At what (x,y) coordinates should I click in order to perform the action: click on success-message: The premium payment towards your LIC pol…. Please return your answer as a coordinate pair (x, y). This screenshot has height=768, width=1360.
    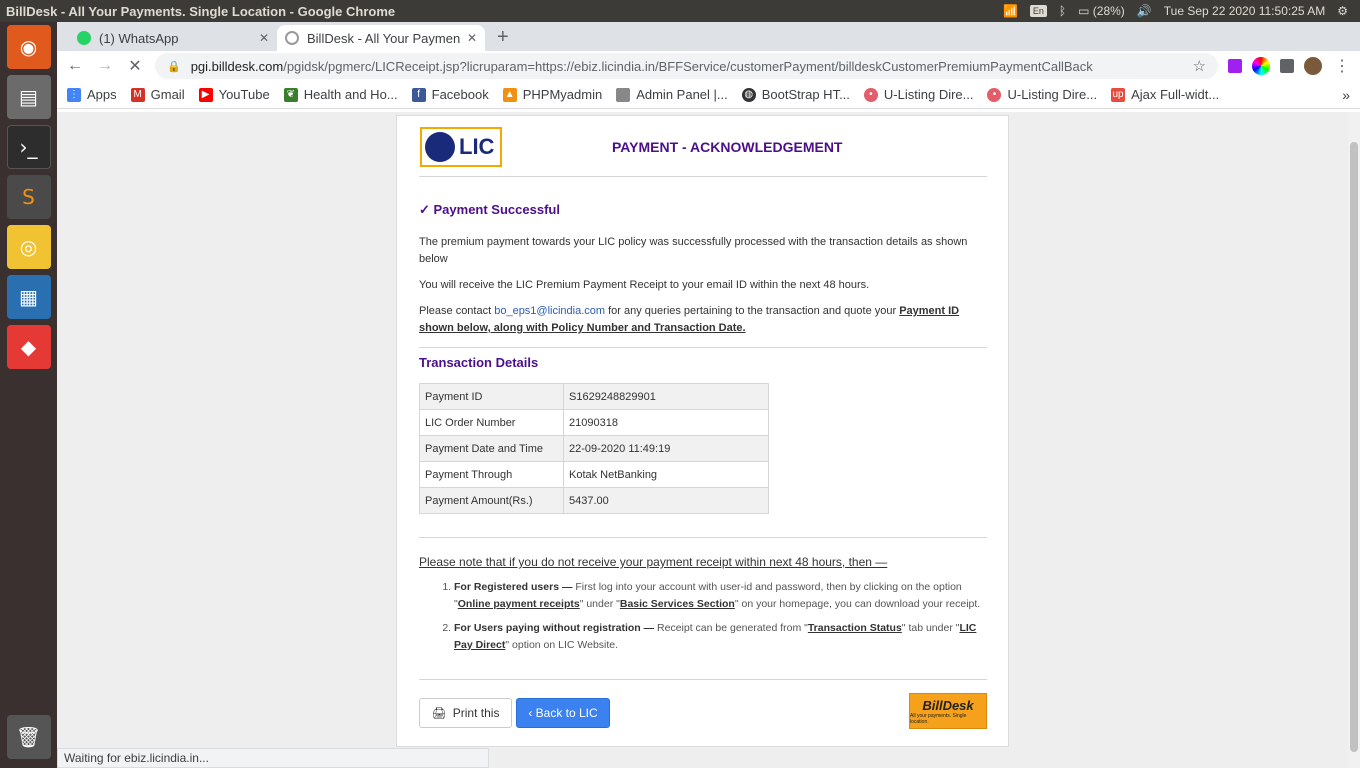
    Looking at the image, I should click on (693, 250).